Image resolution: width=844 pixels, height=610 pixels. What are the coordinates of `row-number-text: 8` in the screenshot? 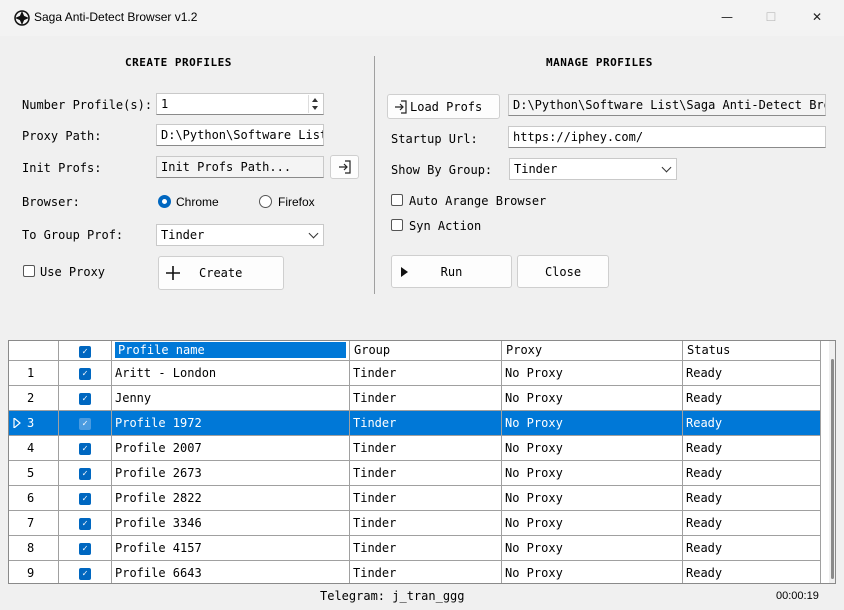 It's located at (31, 548).